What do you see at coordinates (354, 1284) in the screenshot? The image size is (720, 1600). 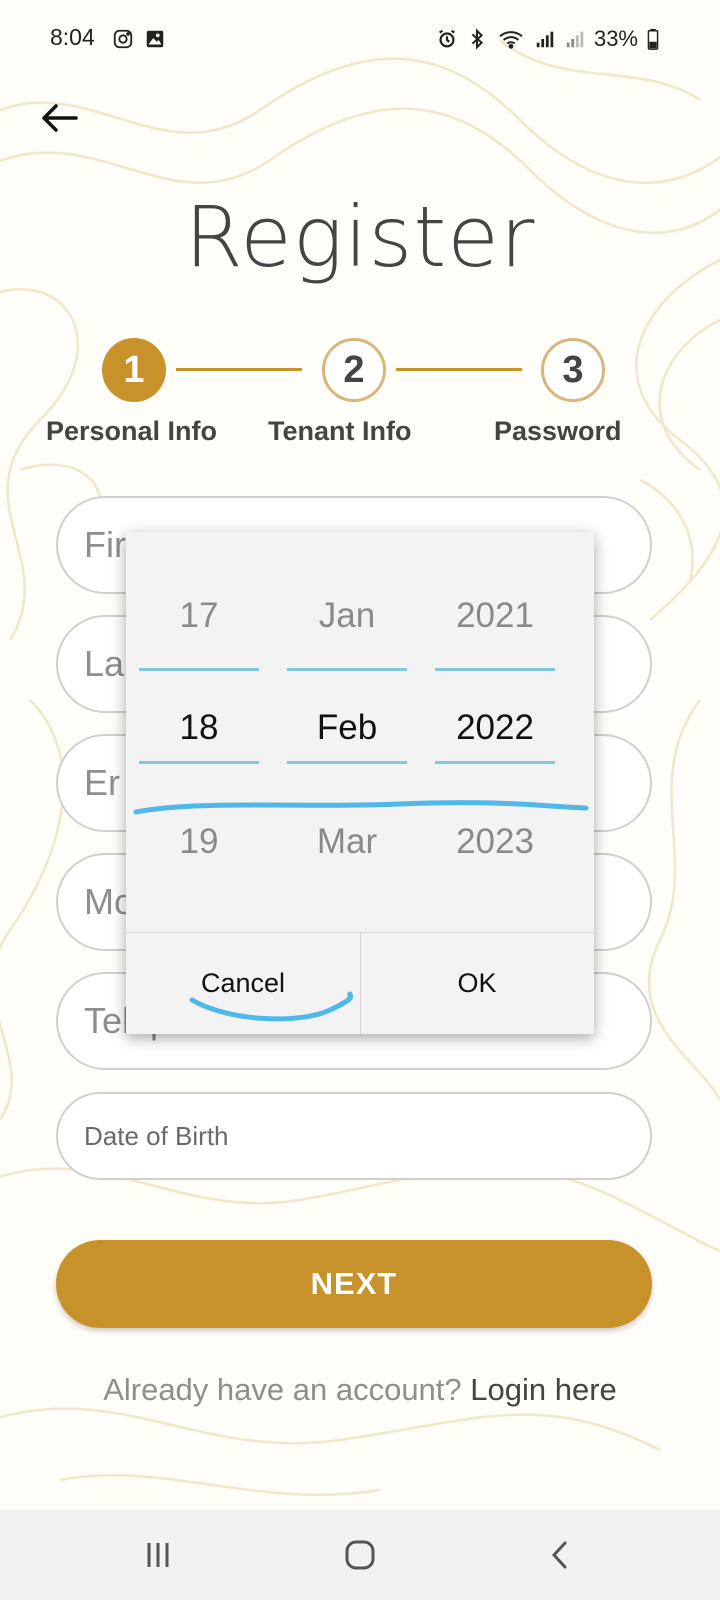 I see `next-button: NEXT` at bounding box center [354, 1284].